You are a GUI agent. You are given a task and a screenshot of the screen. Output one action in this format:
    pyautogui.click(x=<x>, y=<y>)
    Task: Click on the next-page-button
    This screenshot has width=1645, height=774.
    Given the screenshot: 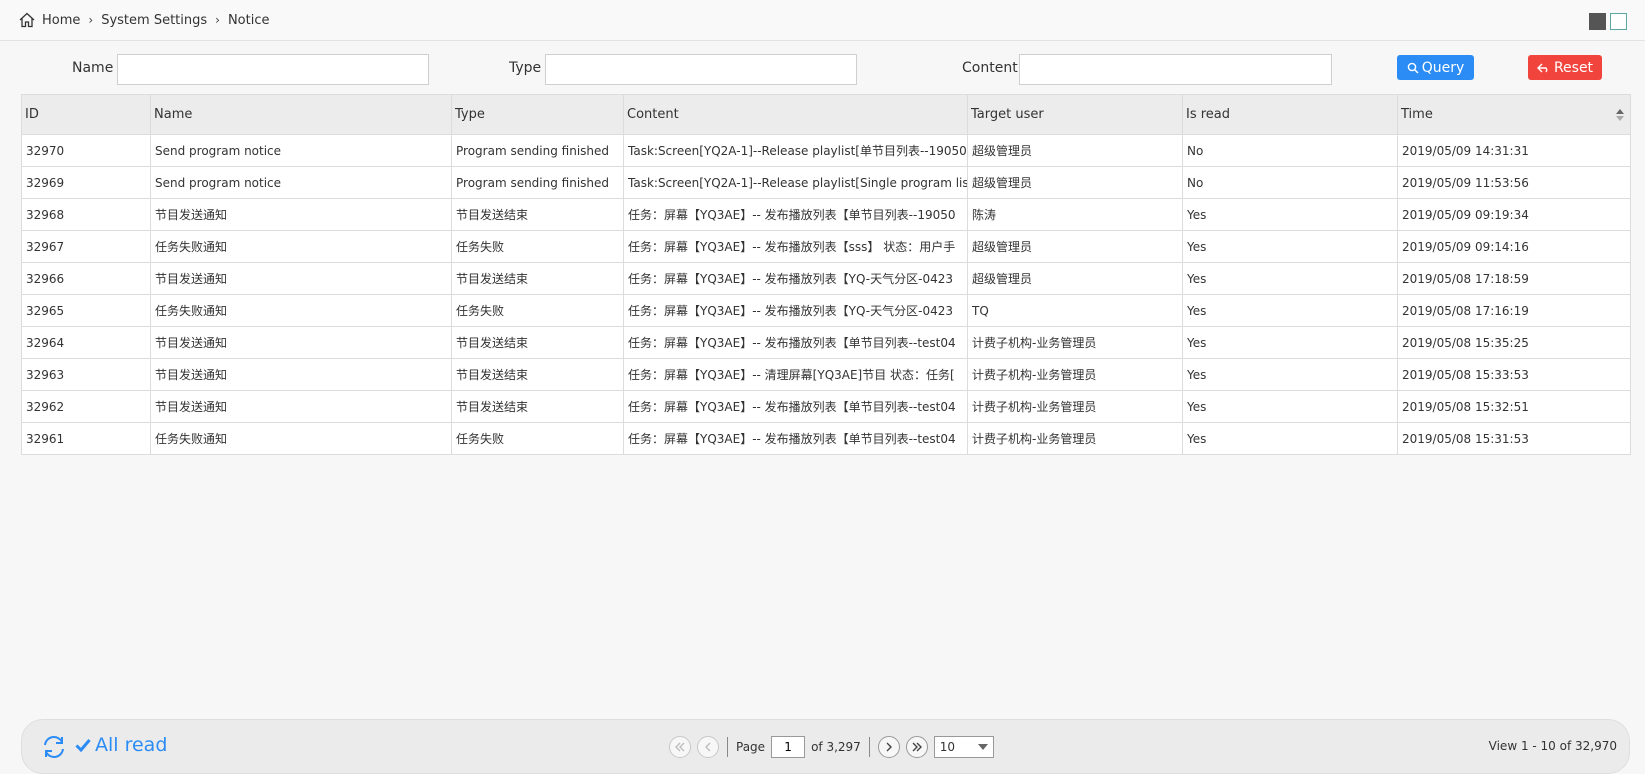 What is the action you would take?
    pyautogui.click(x=888, y=747)
    